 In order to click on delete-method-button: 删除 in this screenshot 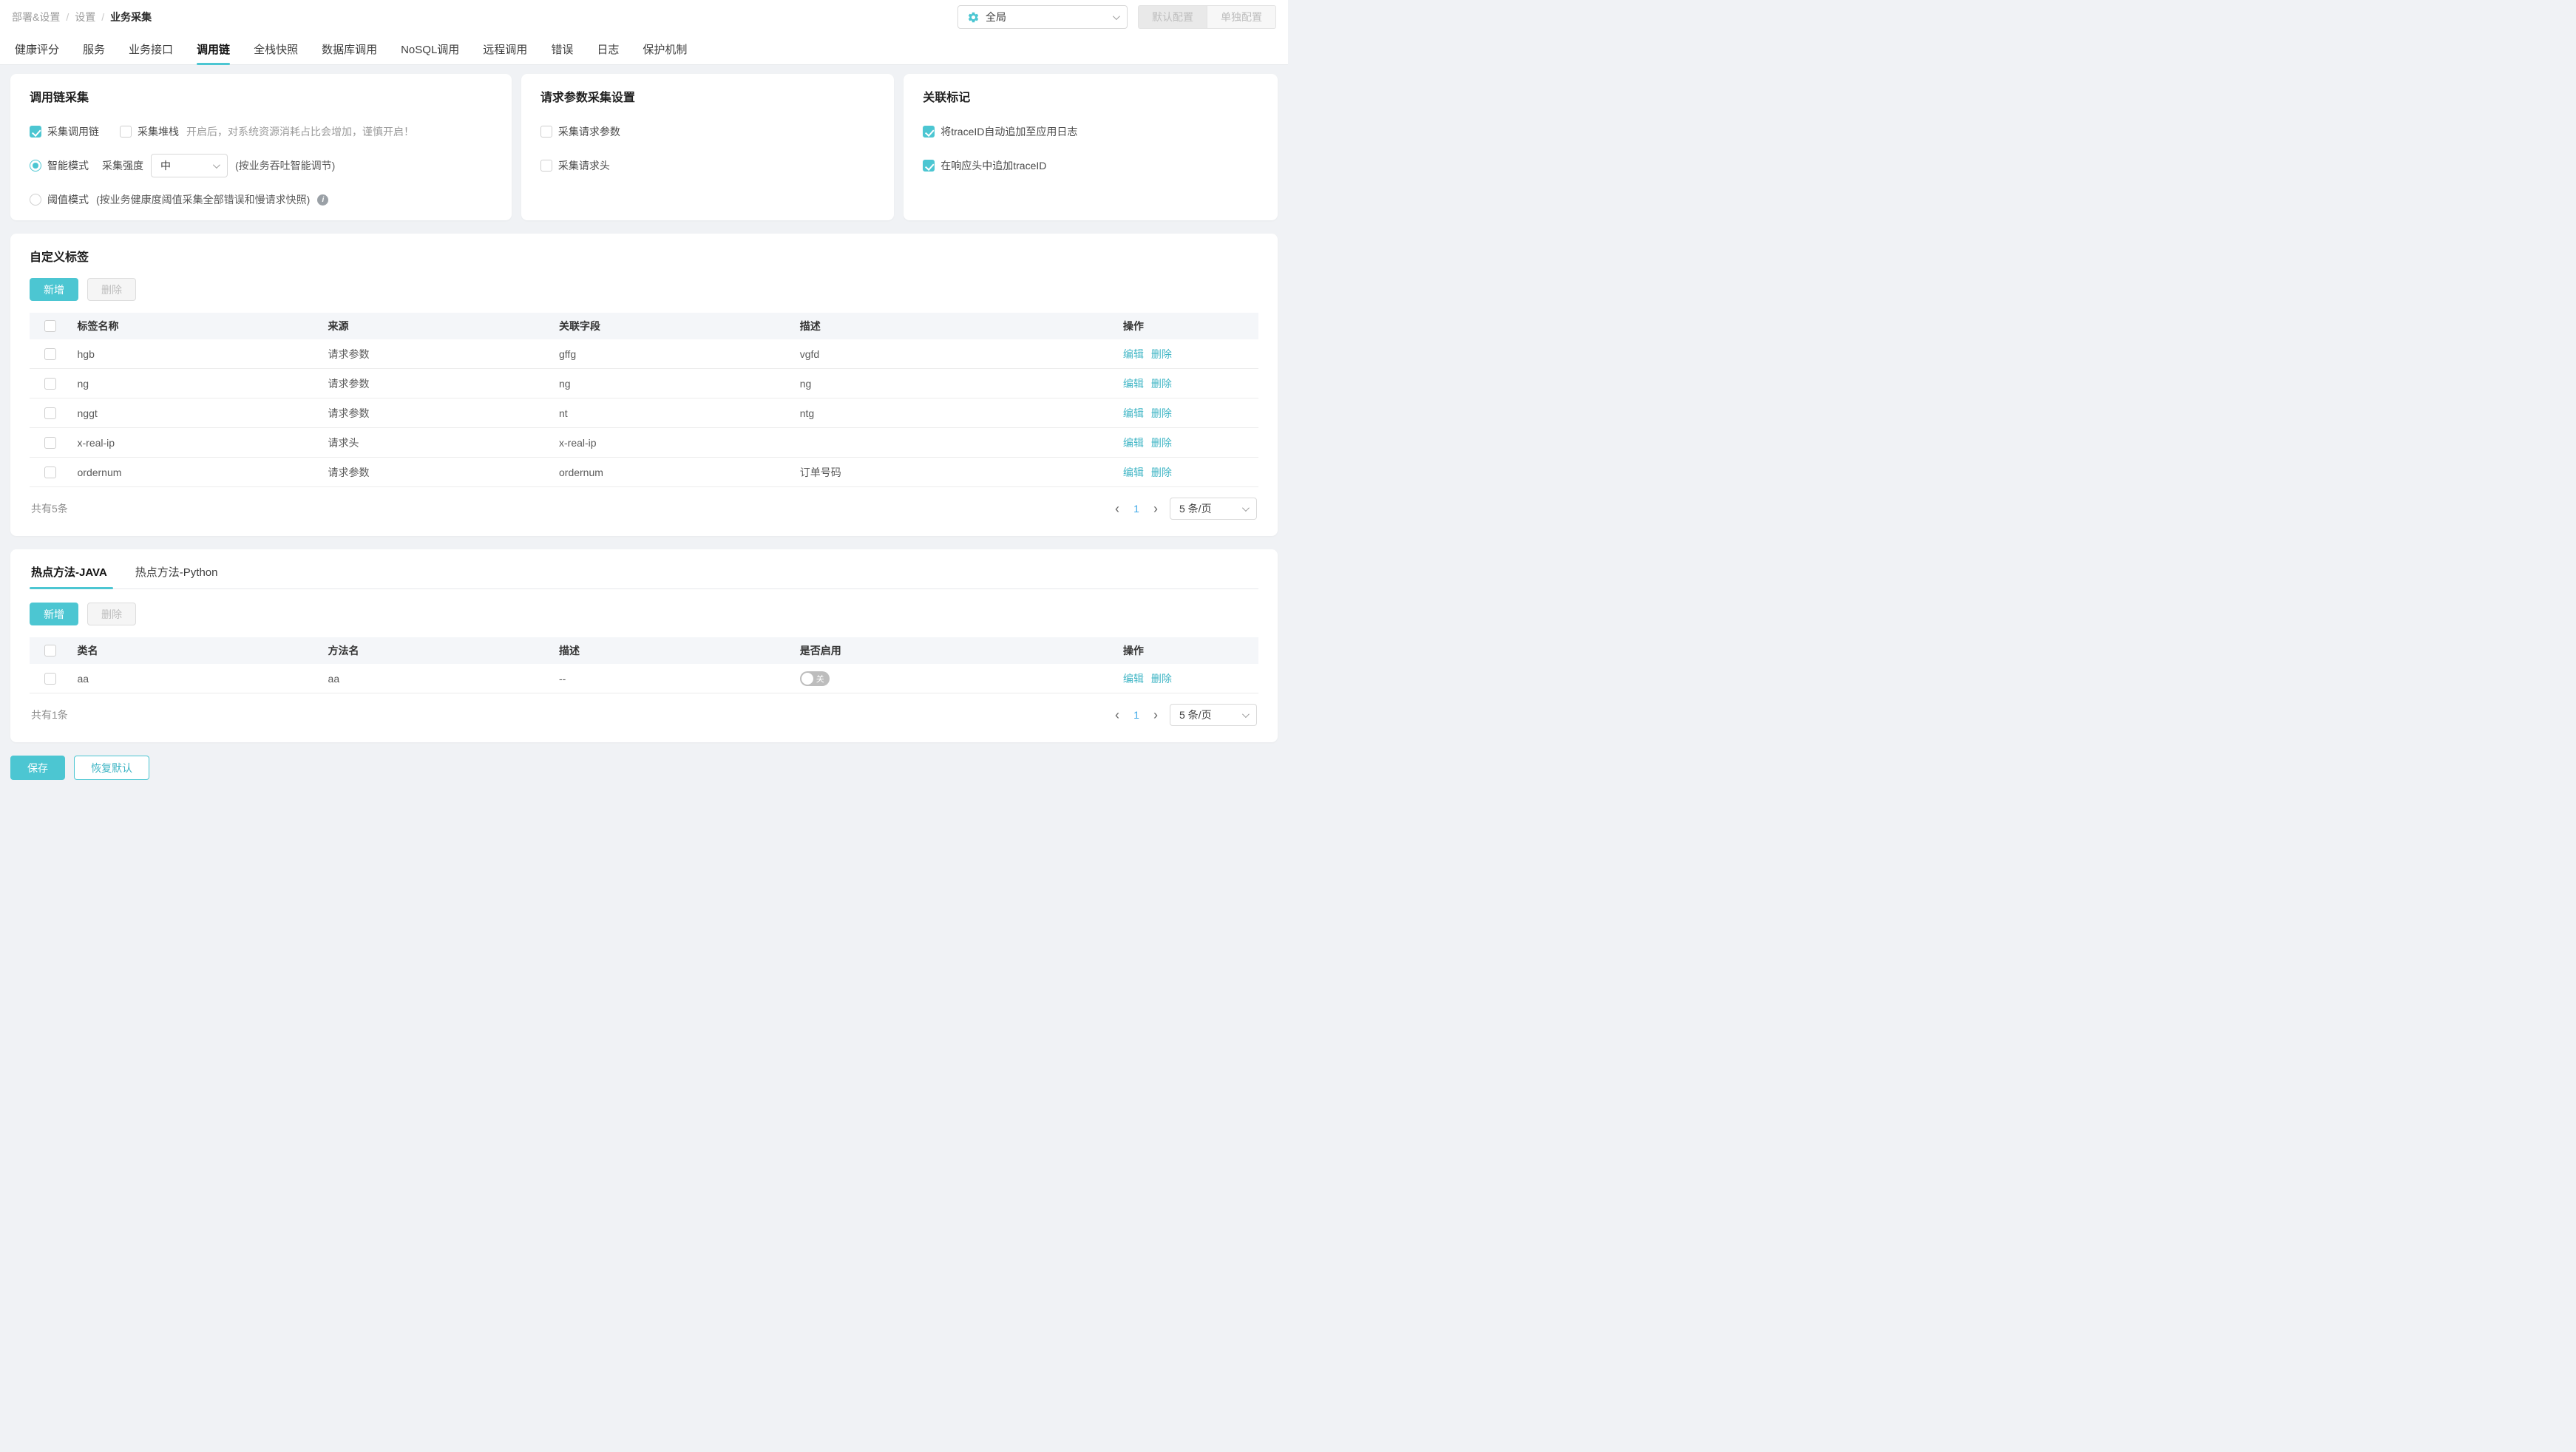, I will do `click(111, 614)`.